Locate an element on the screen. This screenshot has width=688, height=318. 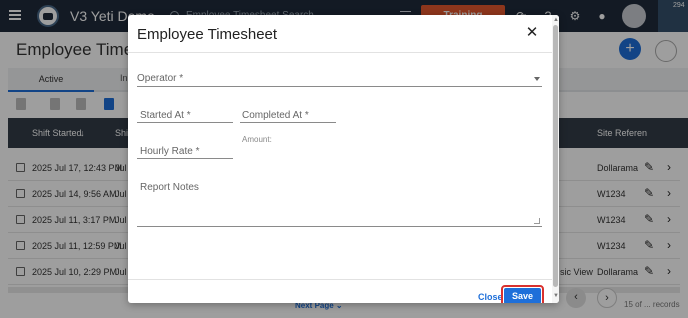
close-button: Close is located at coordinates (490, 297).